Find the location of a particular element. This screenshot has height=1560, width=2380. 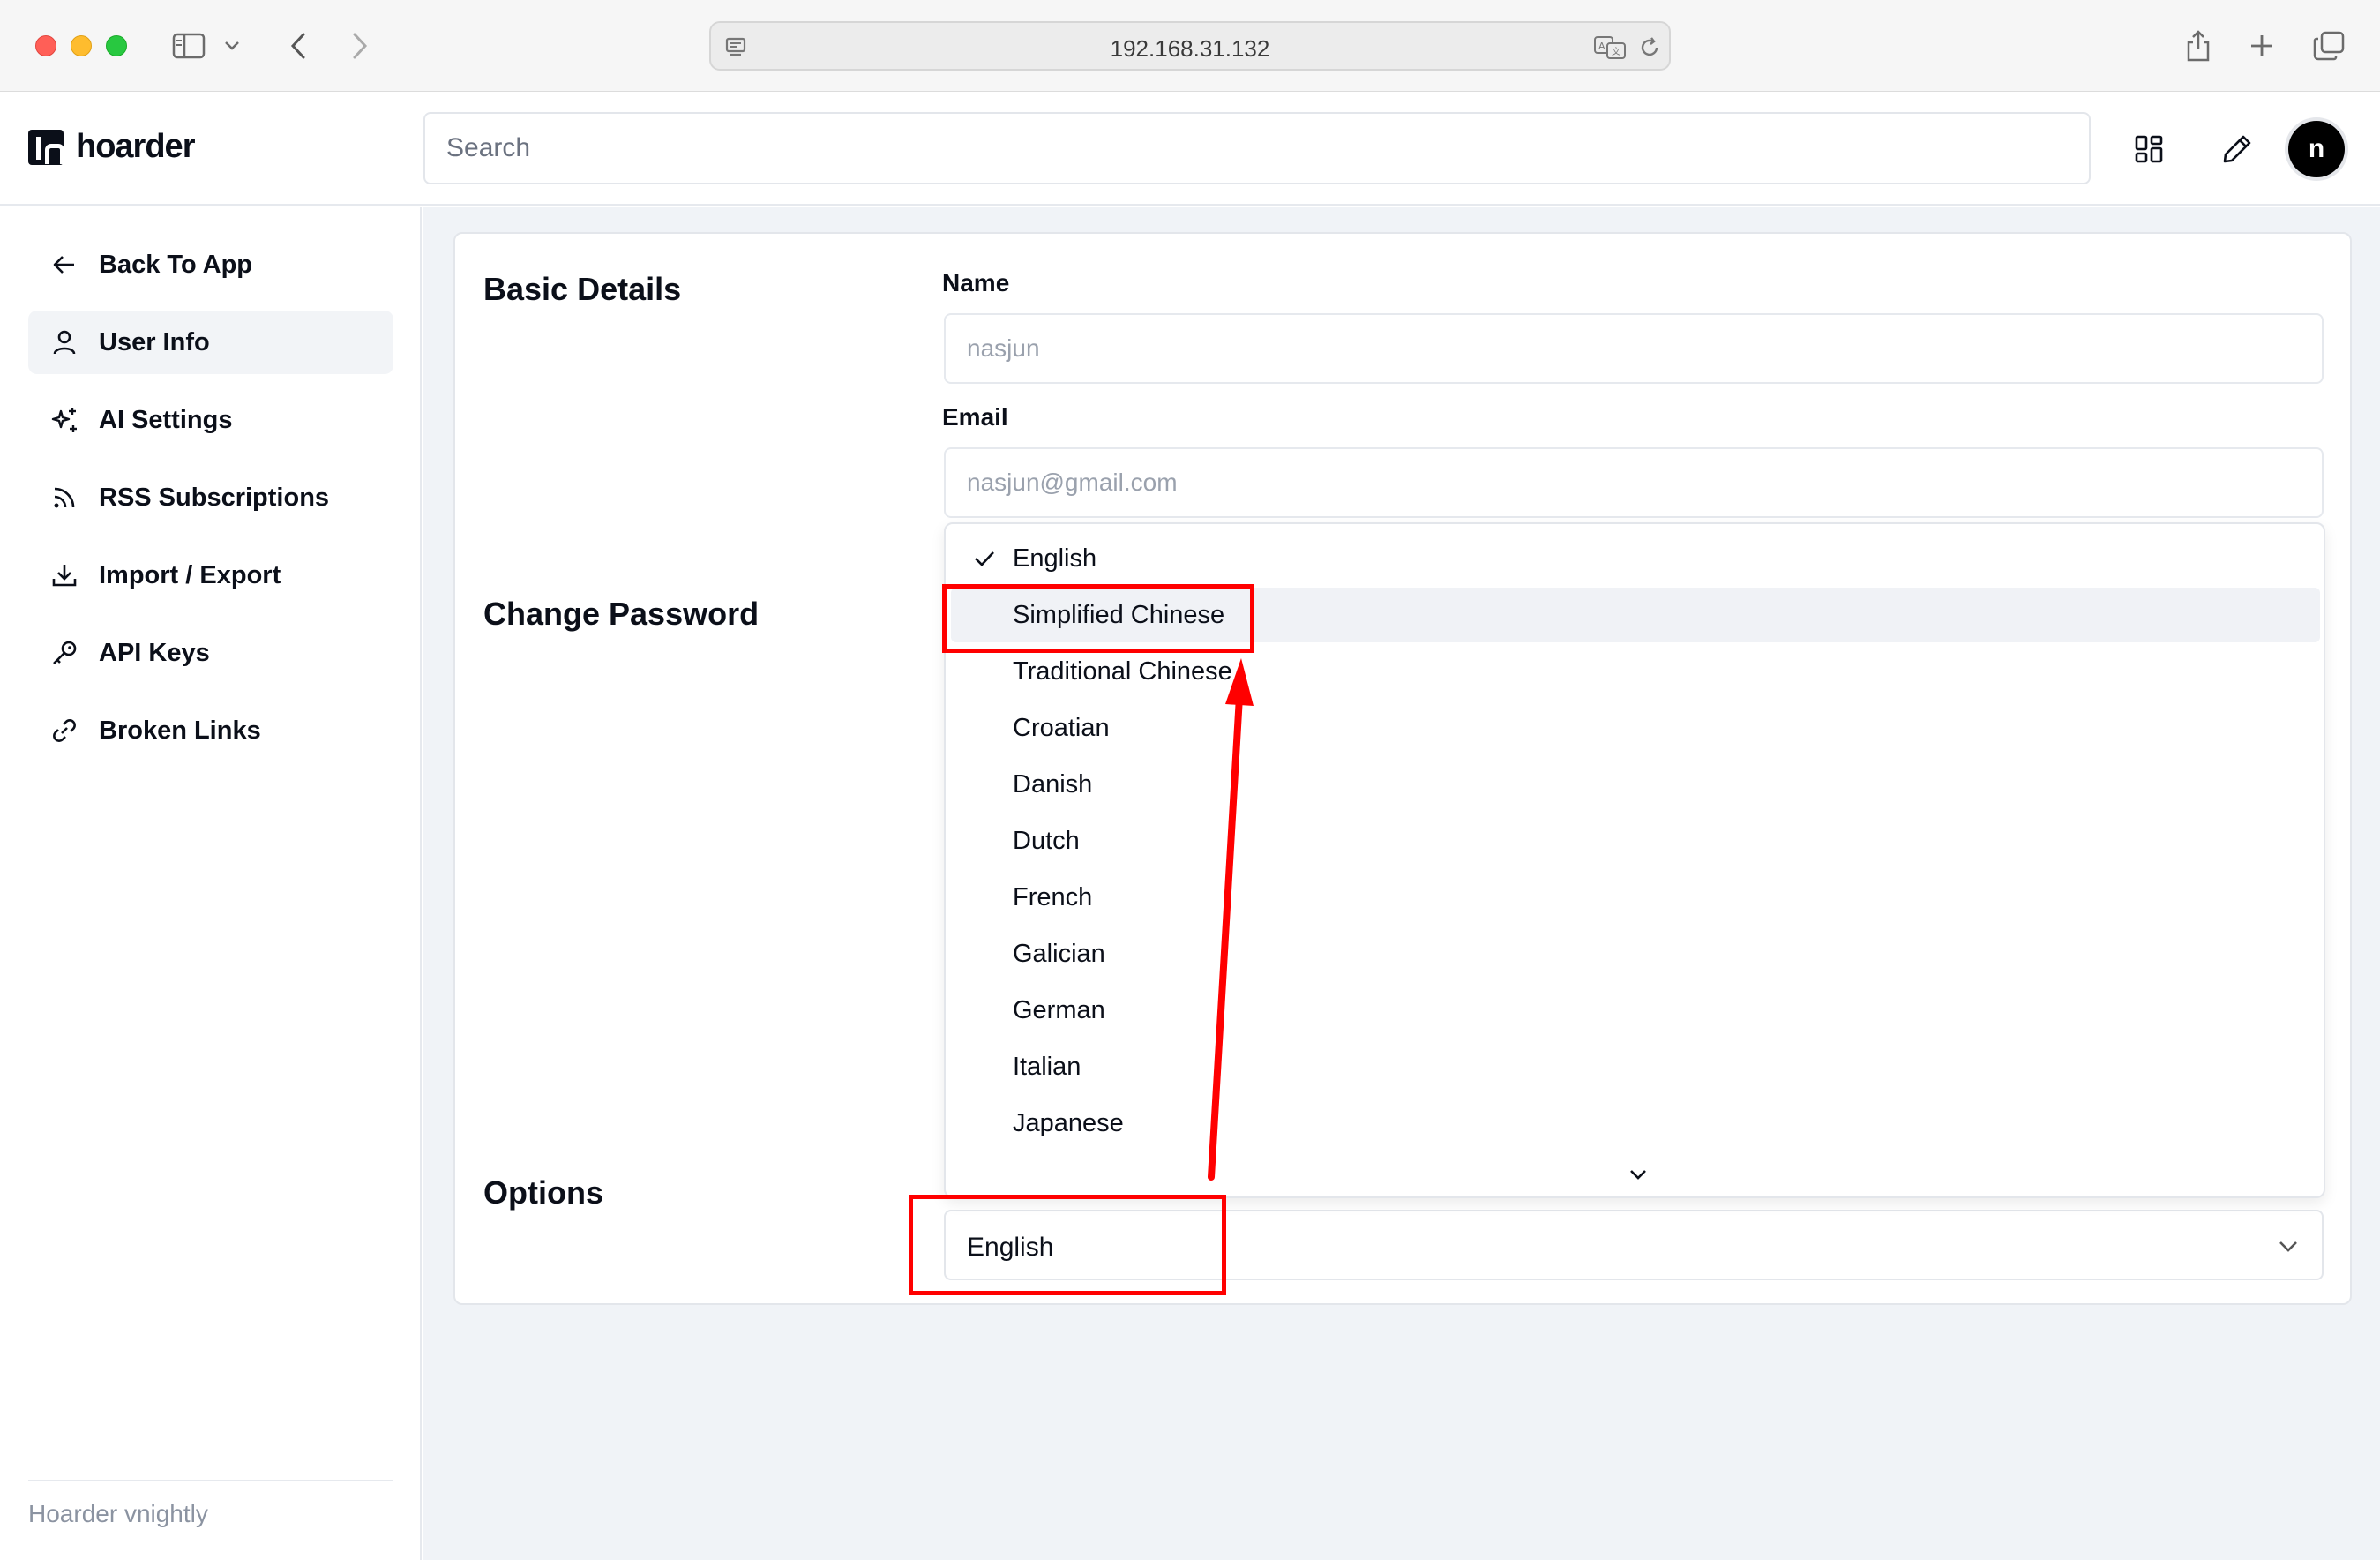

url-text: 192.168.31.132 is located at coordinates (1190, 48).